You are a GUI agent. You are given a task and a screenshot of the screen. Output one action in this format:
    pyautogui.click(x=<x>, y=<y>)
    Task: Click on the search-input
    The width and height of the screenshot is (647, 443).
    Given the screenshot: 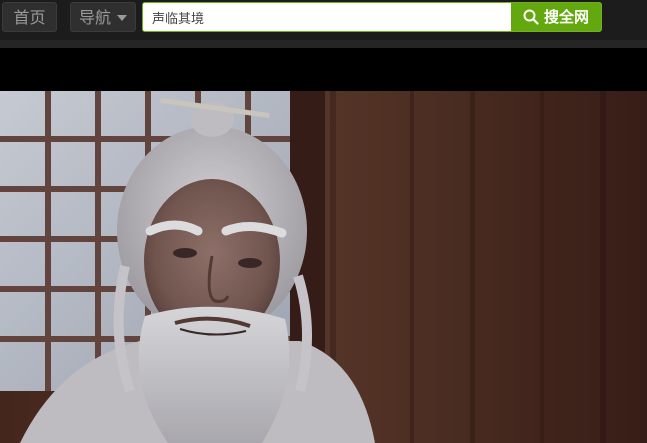 What is the action you would take?
    pyautogui.click(x=327, y=17)
    